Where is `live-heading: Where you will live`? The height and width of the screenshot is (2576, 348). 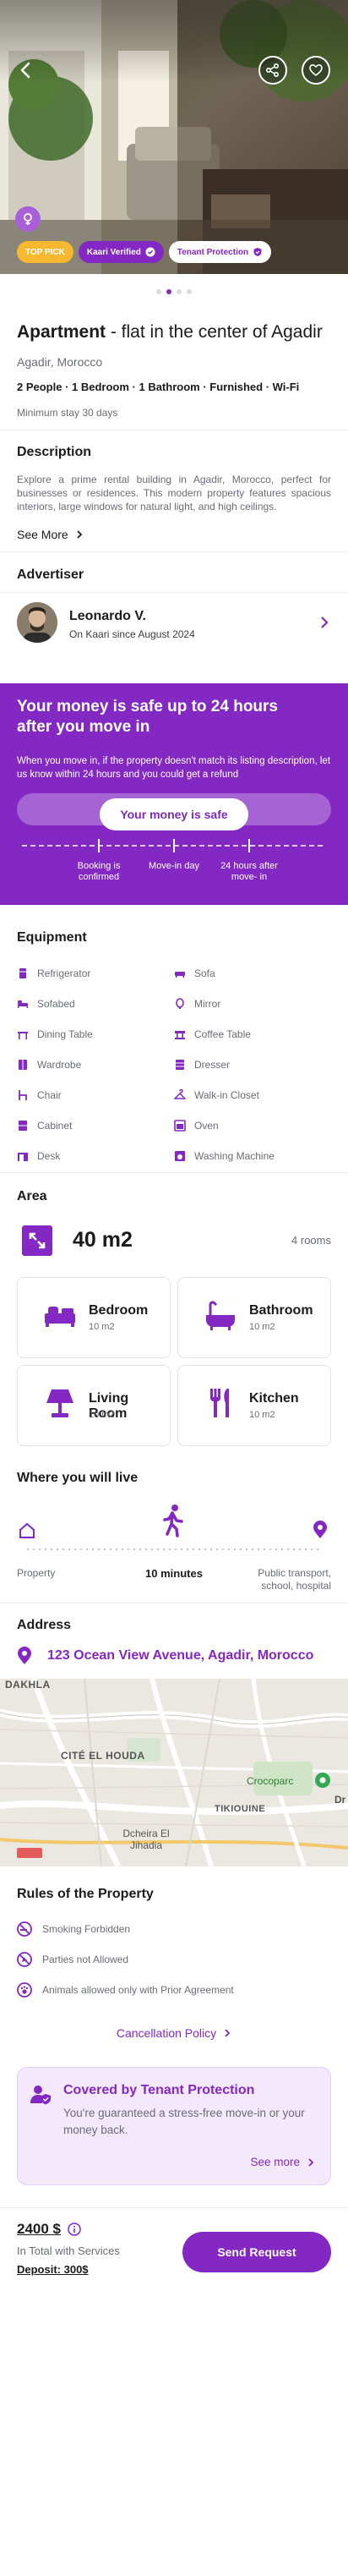 live-heading: Where you will live is located at coordinates (78, 1478).